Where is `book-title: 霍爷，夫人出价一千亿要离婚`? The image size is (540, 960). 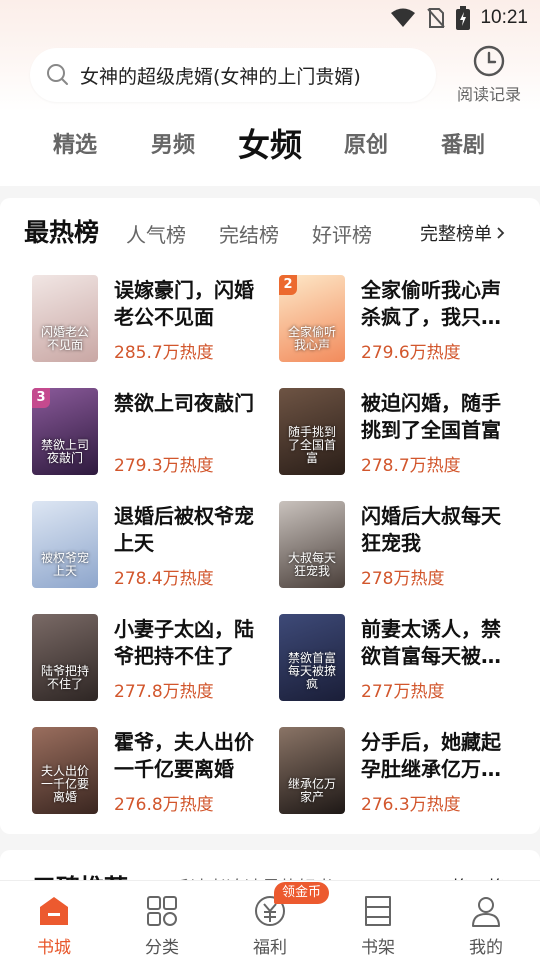 book-title: 霍爷，夫人出价一千亿要离婚 is located at coordinates (184, 755).